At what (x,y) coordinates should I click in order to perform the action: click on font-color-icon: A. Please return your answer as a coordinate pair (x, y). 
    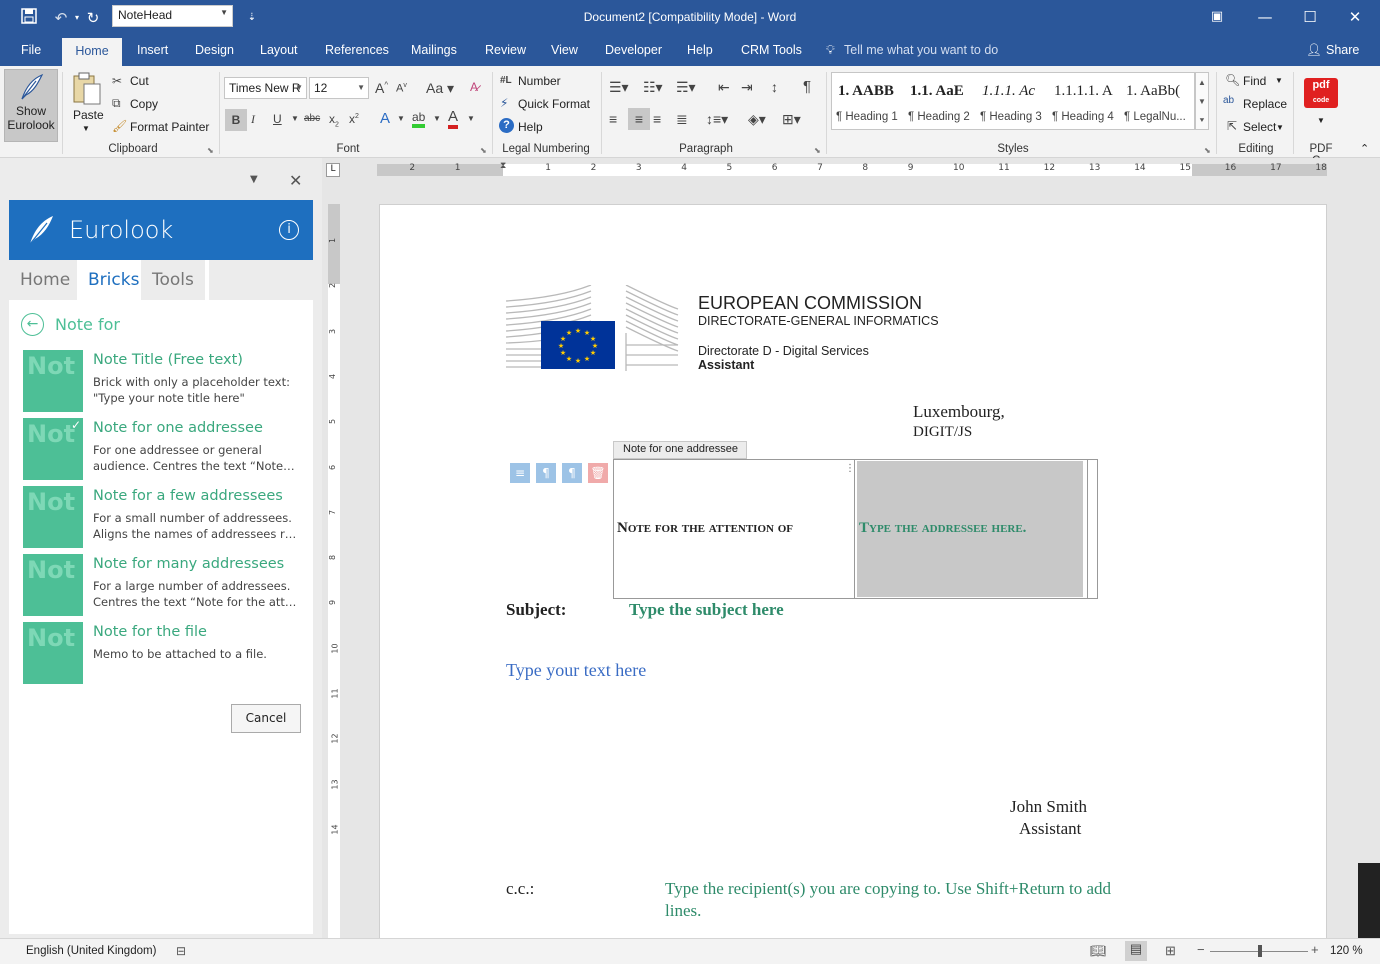
    Looking at the image, I should click on (453, 119).